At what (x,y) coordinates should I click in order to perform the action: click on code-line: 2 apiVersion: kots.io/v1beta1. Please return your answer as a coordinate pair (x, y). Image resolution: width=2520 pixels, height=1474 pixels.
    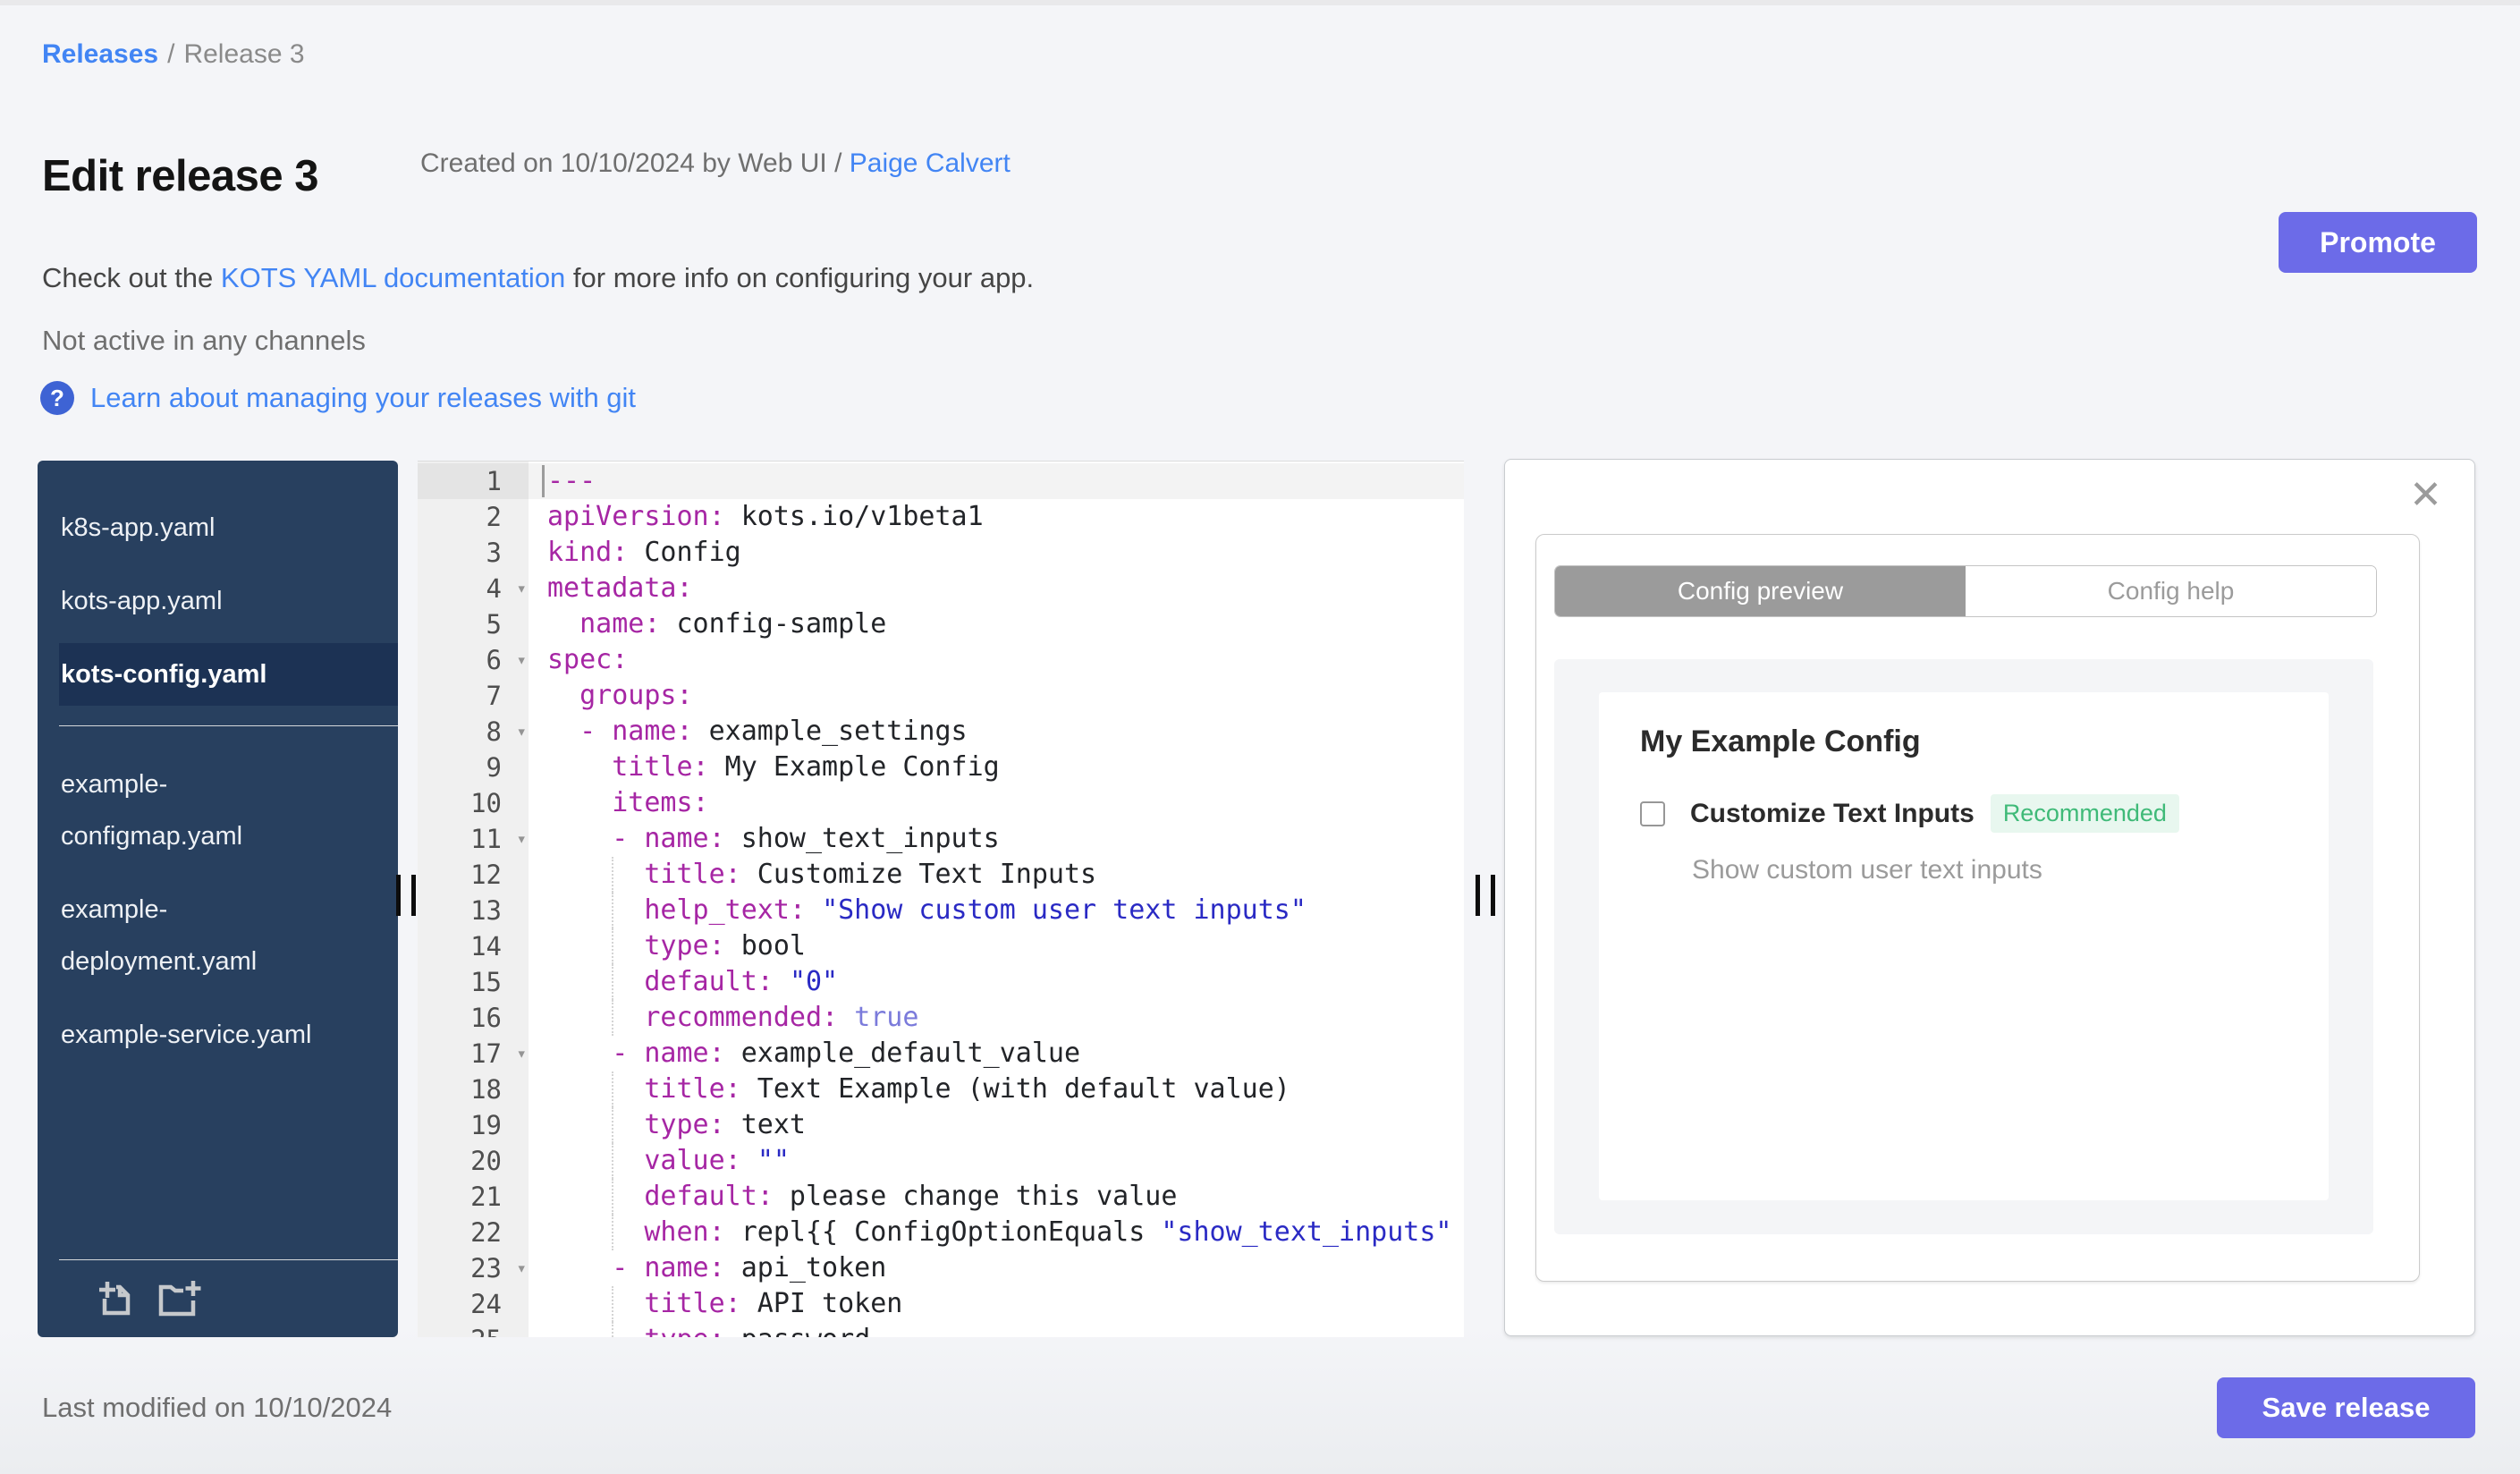
    Looking at the image, I should click on (941, 517).